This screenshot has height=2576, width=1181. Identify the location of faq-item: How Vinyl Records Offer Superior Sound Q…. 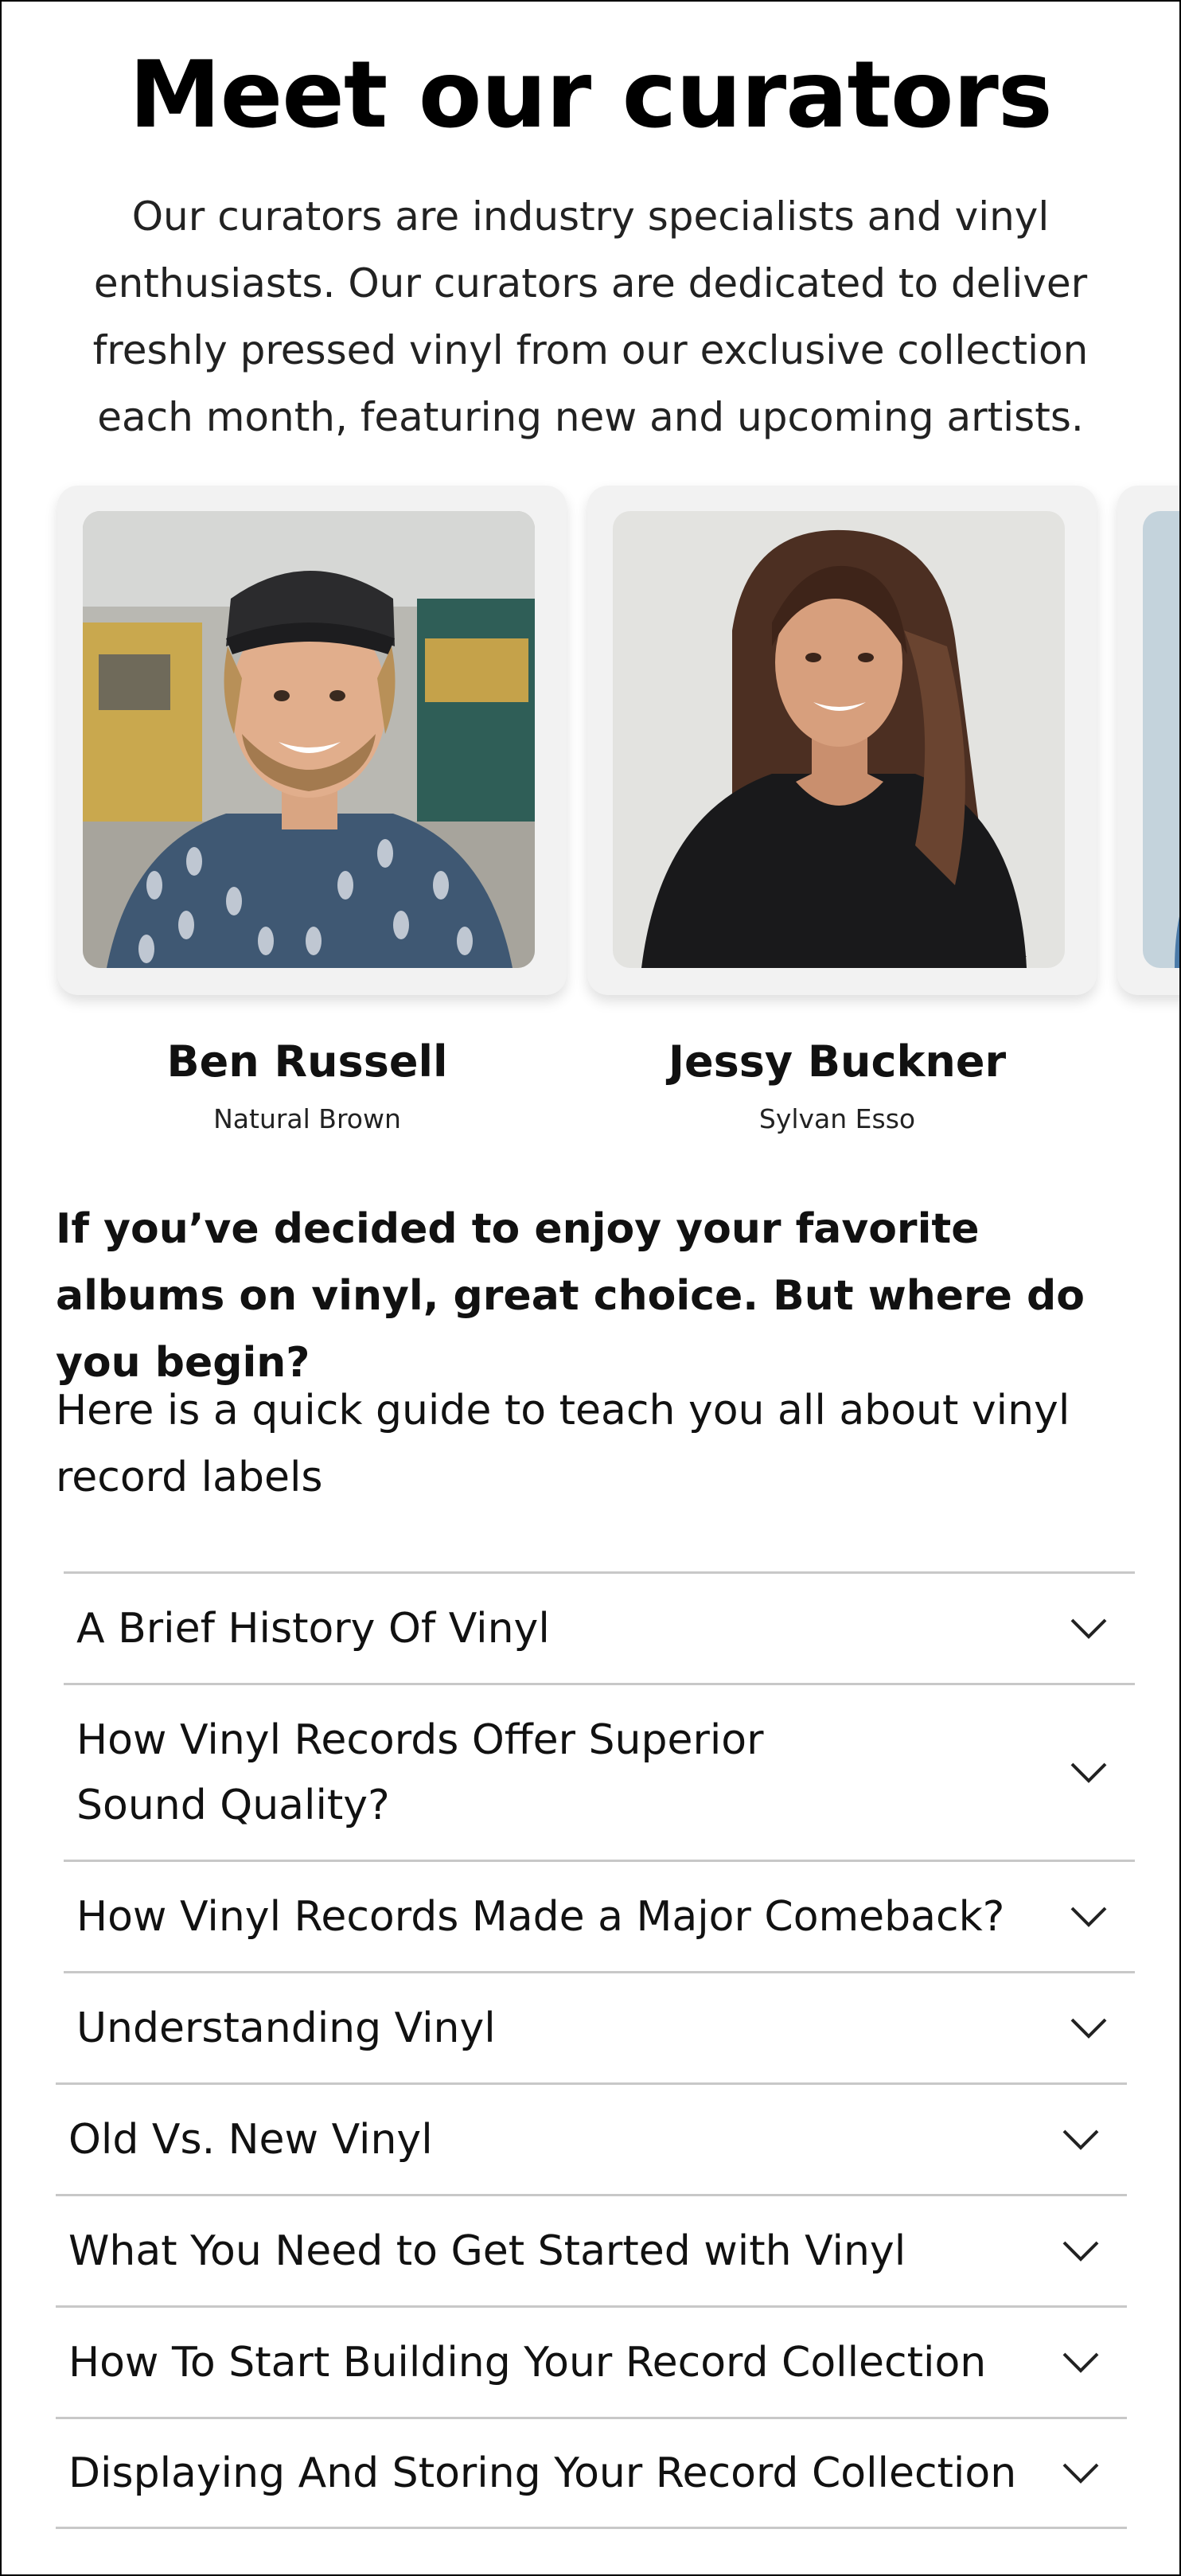
(599, 1771).